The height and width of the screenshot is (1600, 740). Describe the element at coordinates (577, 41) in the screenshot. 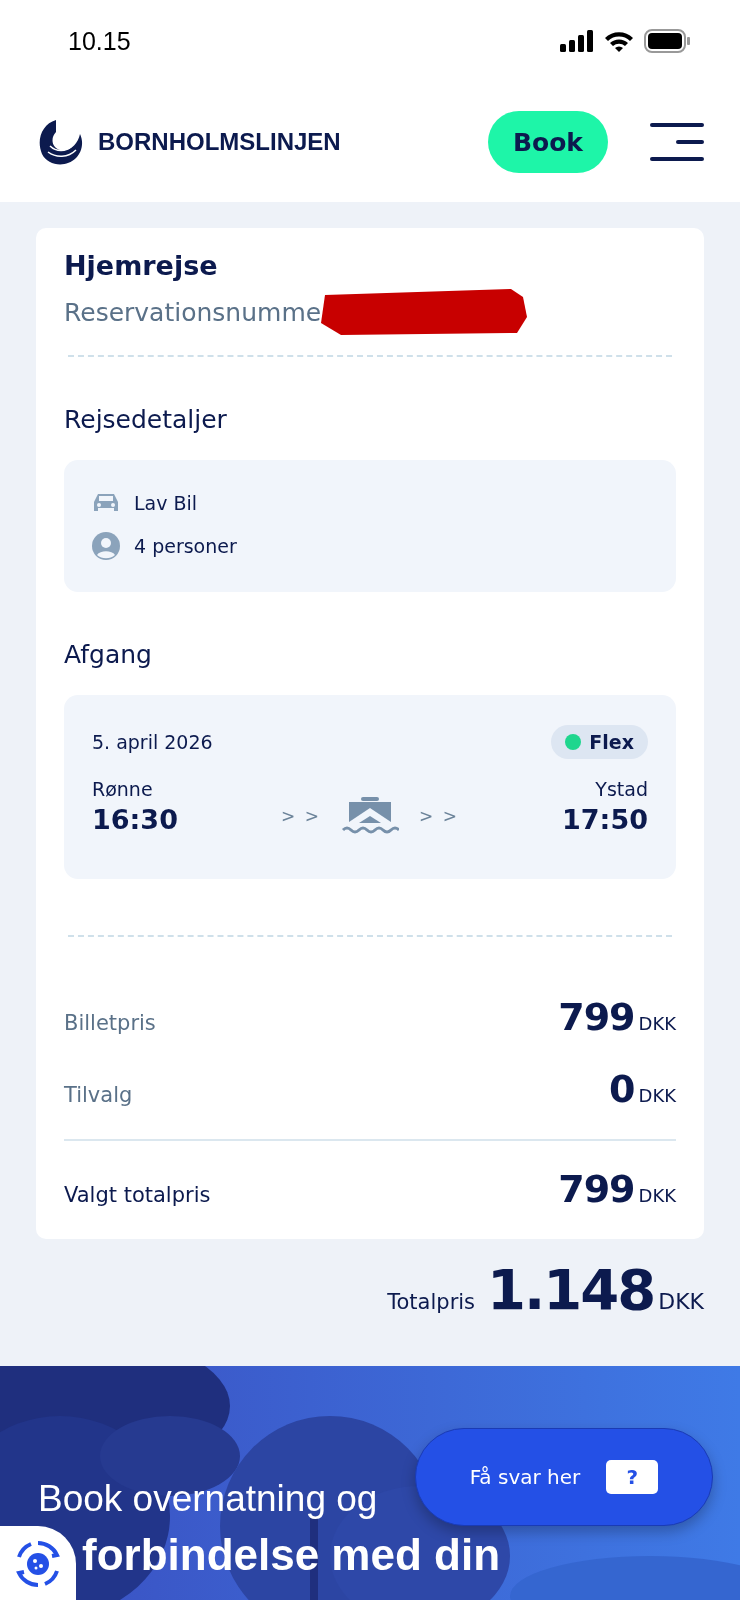

I see `signal-icon` at that location.